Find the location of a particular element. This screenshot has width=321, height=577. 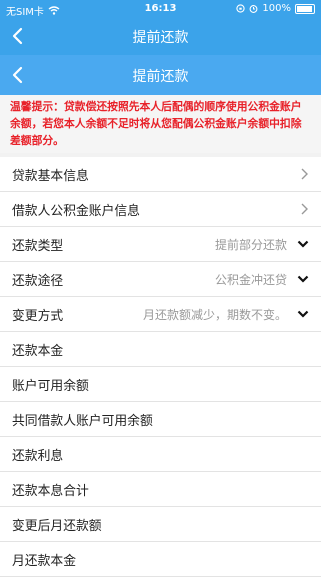

row-label: 变更方式 is located at coordinates (38, 316).